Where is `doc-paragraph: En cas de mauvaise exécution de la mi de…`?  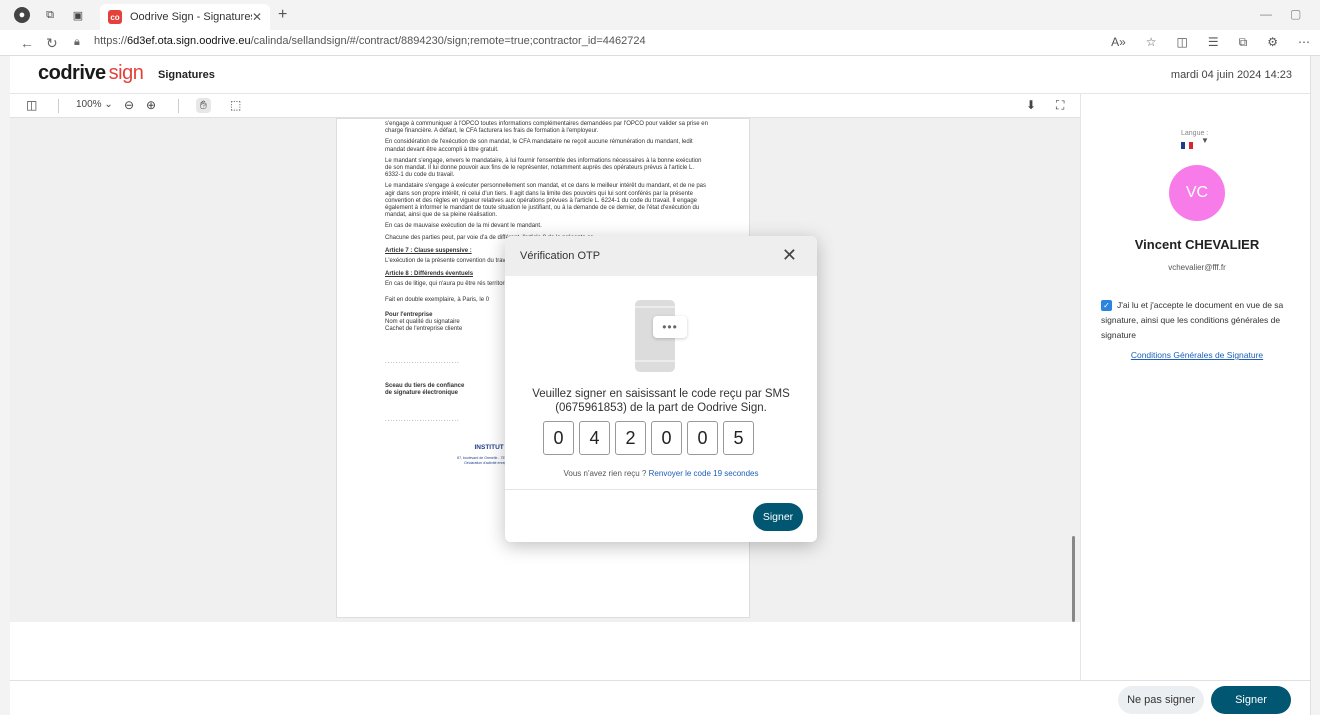 doc-paragraph: En cas de mauvaise exécution de la mi de… is located at coordinates (463, 226).